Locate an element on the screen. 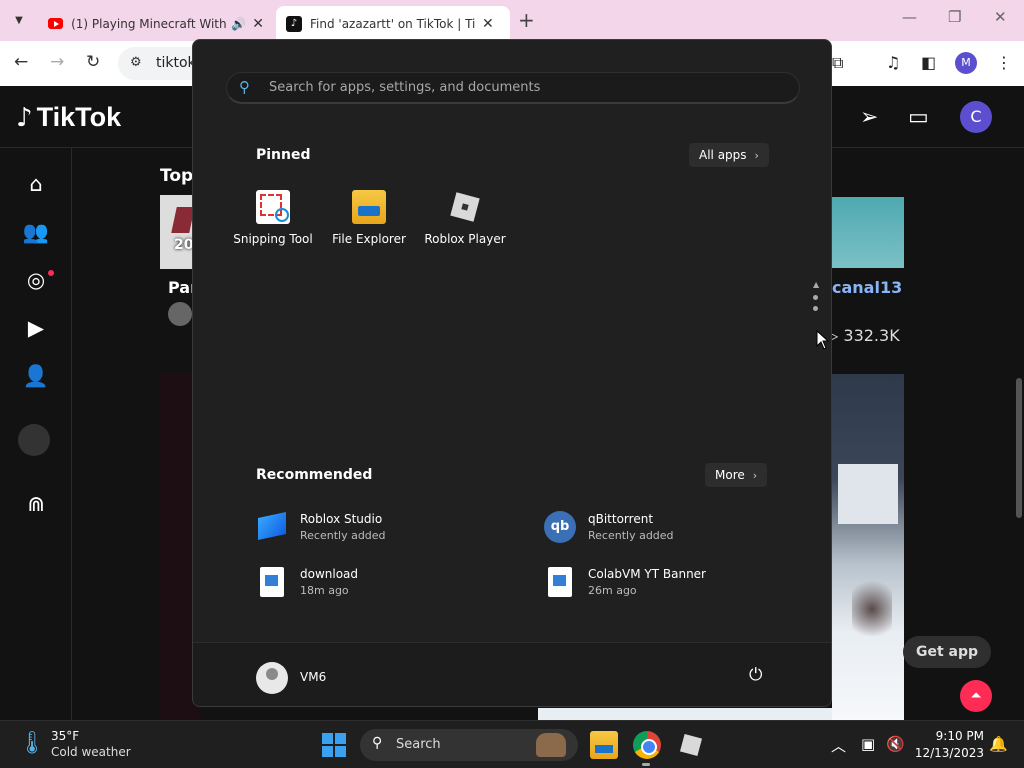 The image size is (1024, 768). snipping-tool-icon is located at coordinates (273, 207).